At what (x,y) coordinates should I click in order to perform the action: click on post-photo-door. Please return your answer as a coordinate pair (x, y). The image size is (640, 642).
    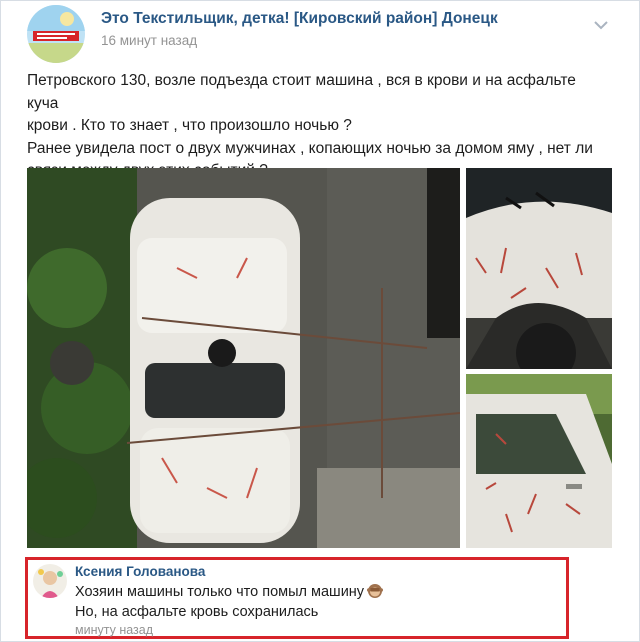
    Looking at the image, I should click on (539, 461).